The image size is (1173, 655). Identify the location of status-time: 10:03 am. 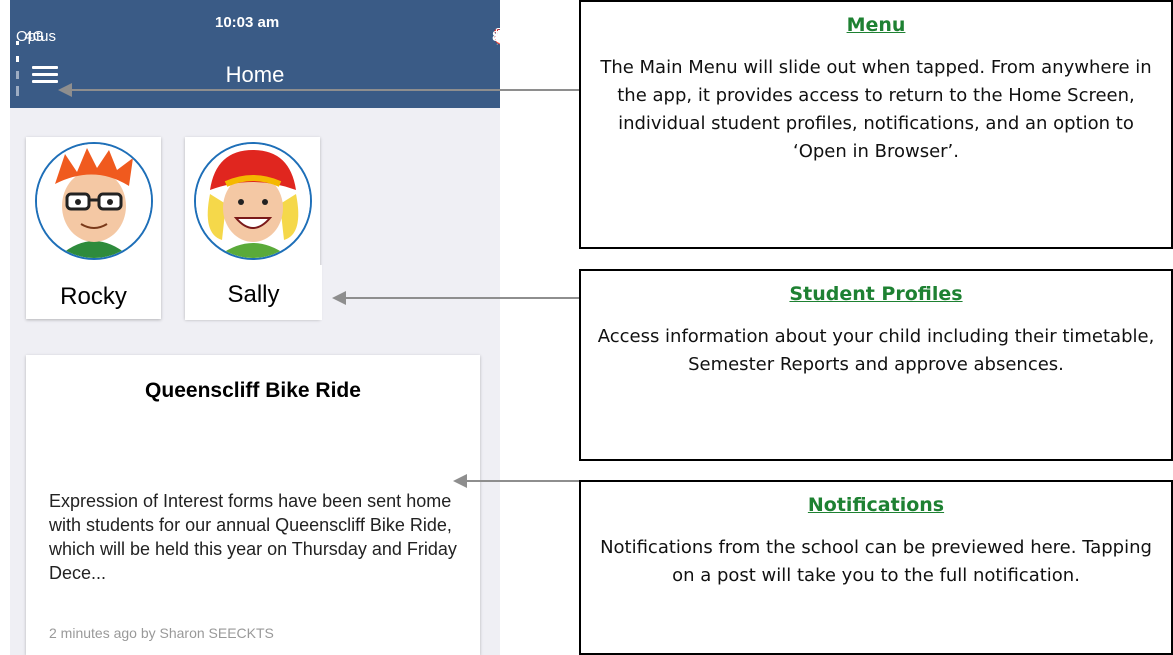
(247, 22).